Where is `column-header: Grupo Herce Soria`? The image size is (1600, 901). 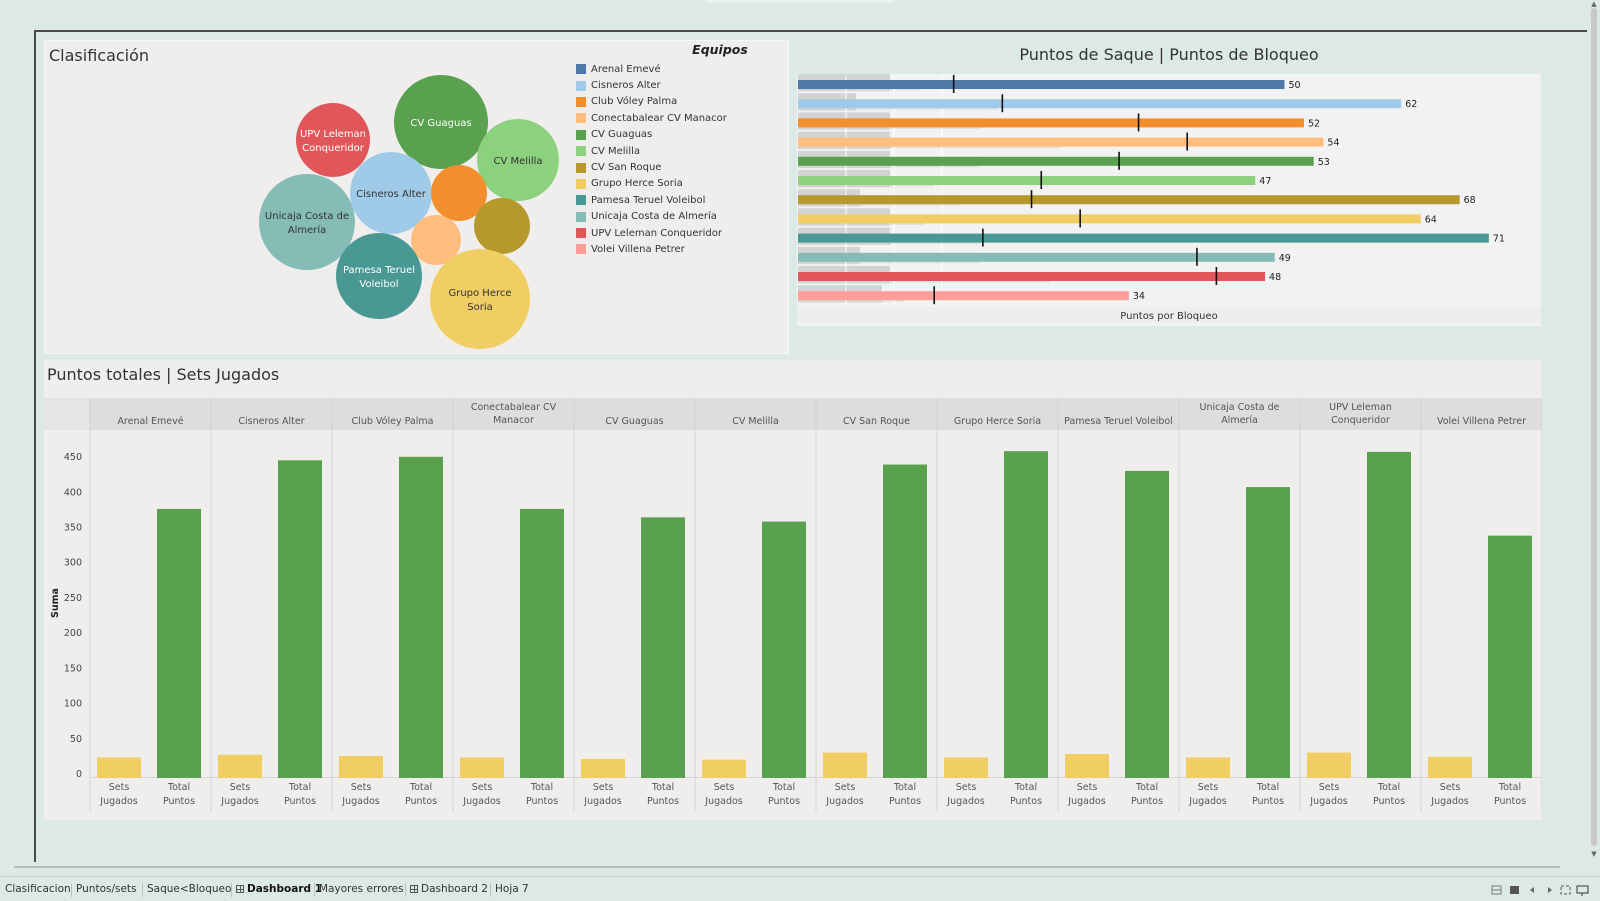 column-header: Grupo Herce Soria is located at coordinates (997, 421).